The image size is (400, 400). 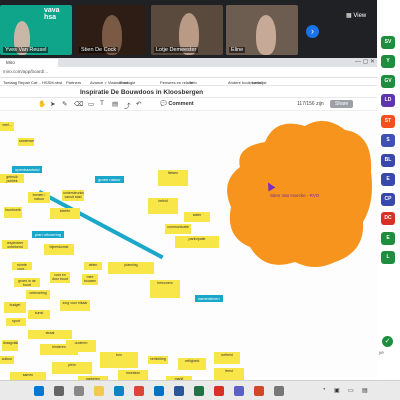 What do you see at coordinates (15, 244) in the screenshot?
I see `sticky-note: respecteer onbekend` at bounding box center [15, 244].